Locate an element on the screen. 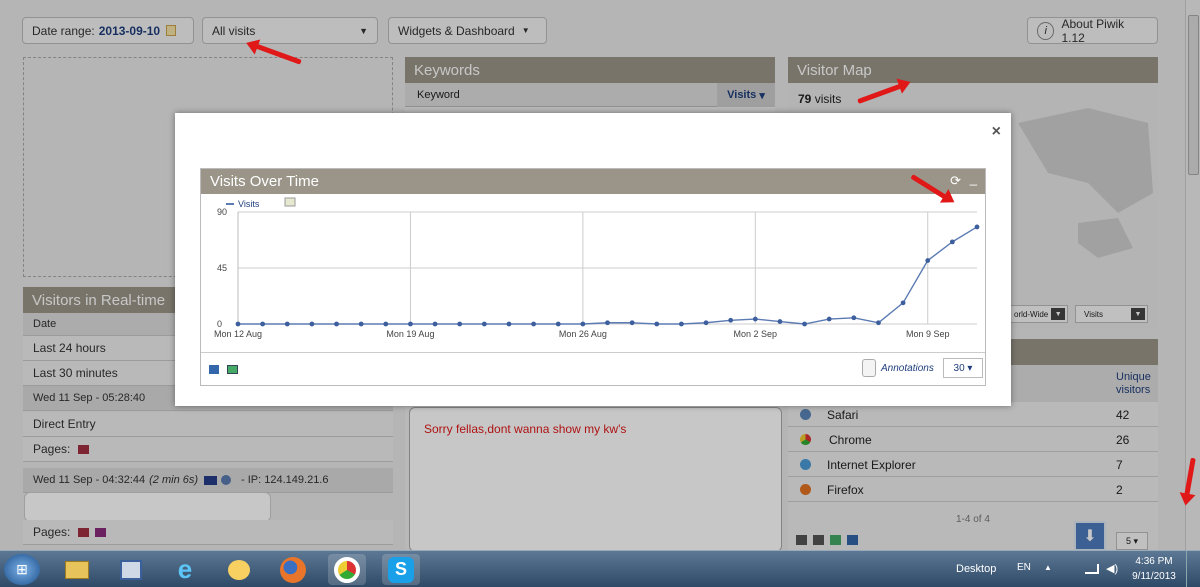  internet-explorer-icon: e is located at coordinates (185, 569).